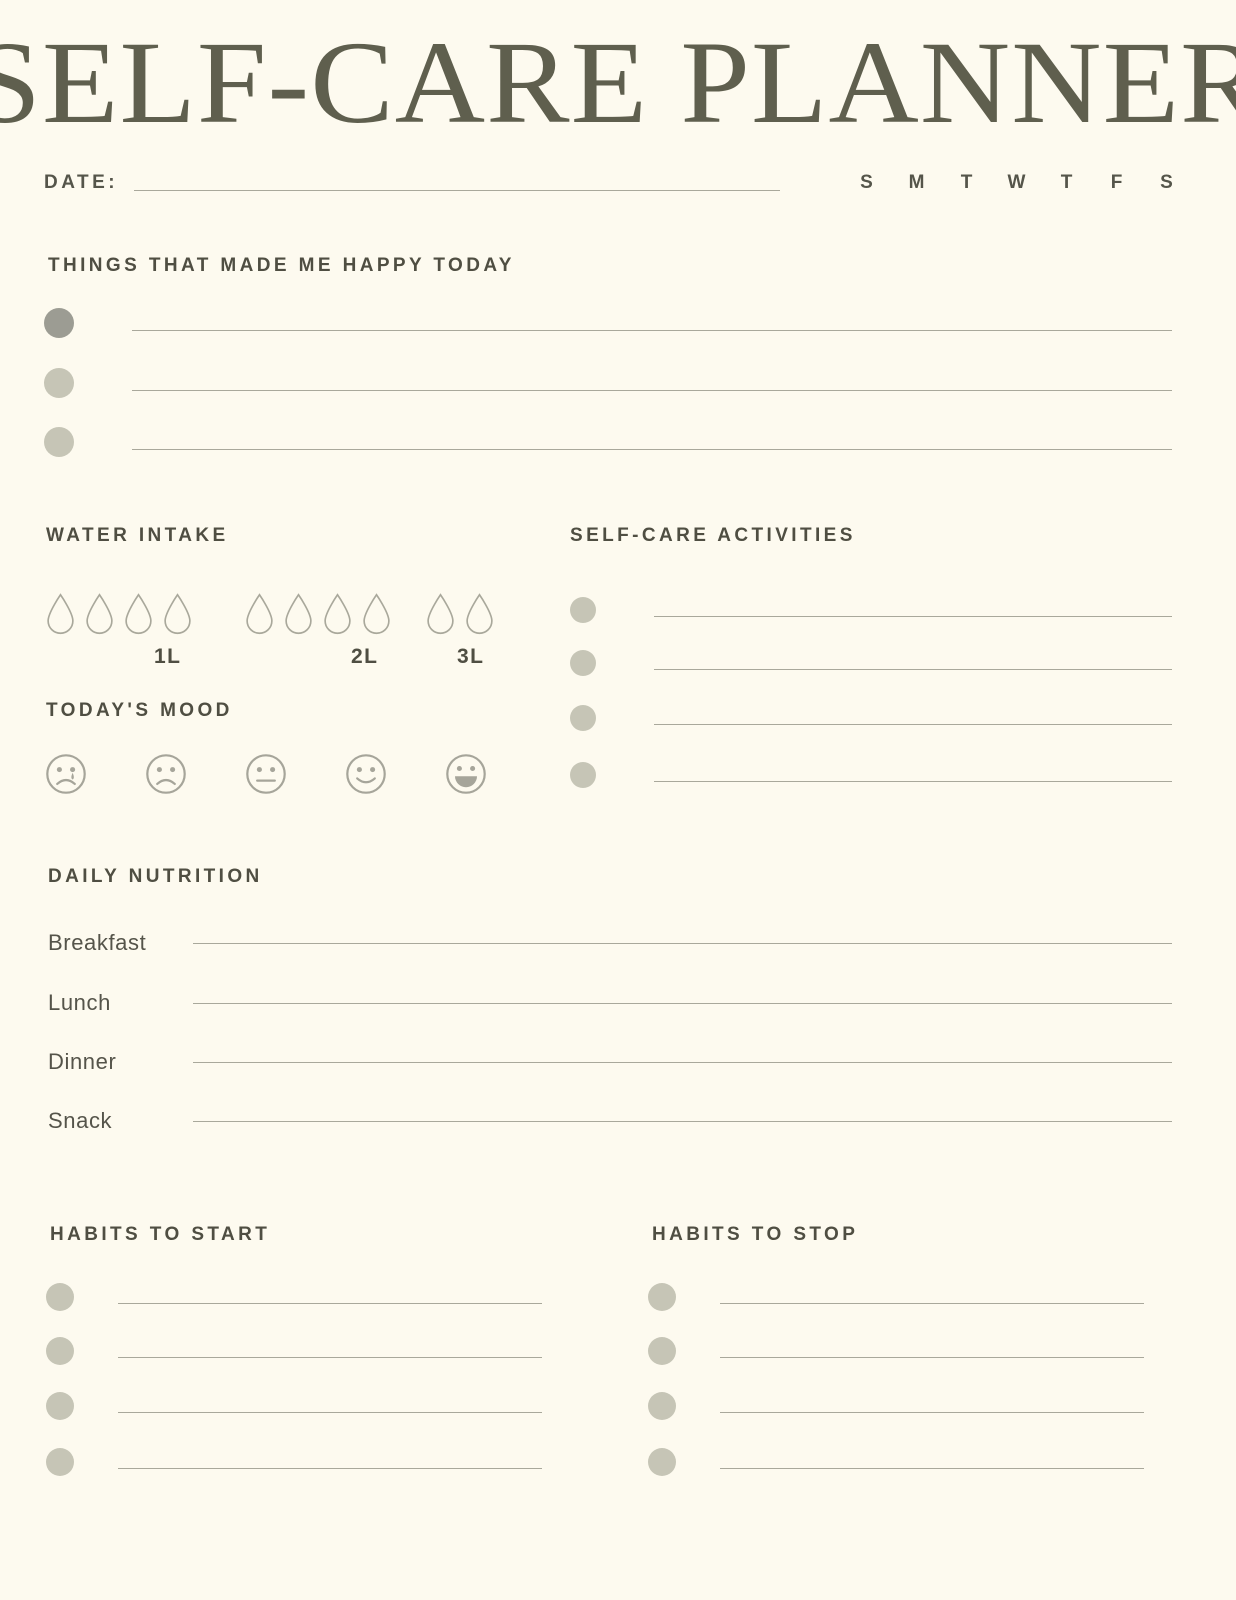  Describe the element at coordinates (471, 656) in the screenshot. I see `water-label-3l: 3L` at that location.